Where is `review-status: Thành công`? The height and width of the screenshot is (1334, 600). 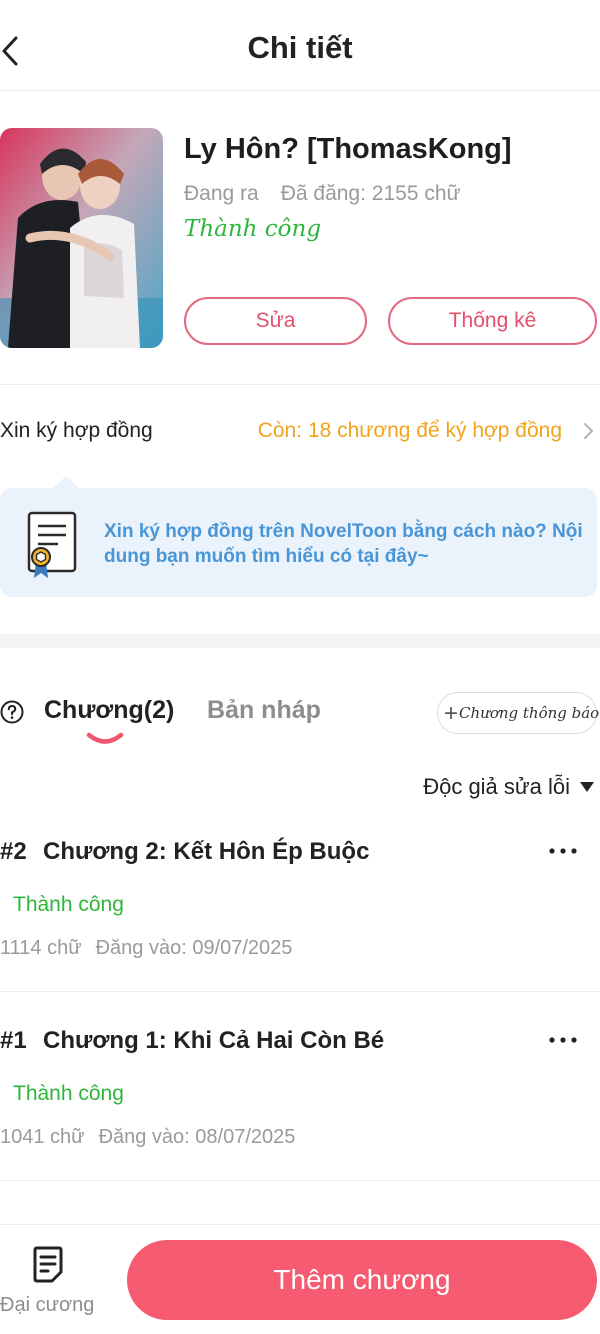
review-status: Thành công is located at coordinates (253, 229).